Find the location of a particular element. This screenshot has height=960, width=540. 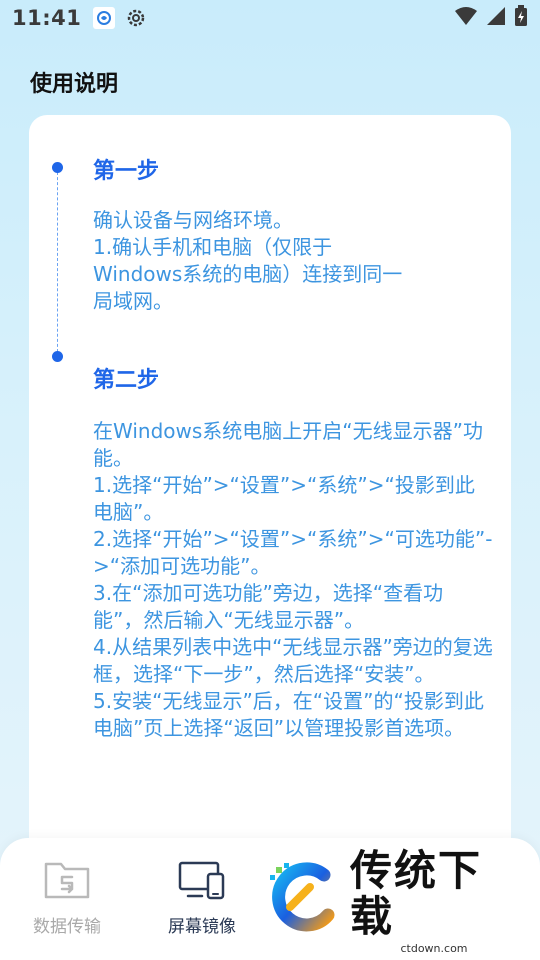

step-2-title: 第二步 is located at coordinates (126, 380).